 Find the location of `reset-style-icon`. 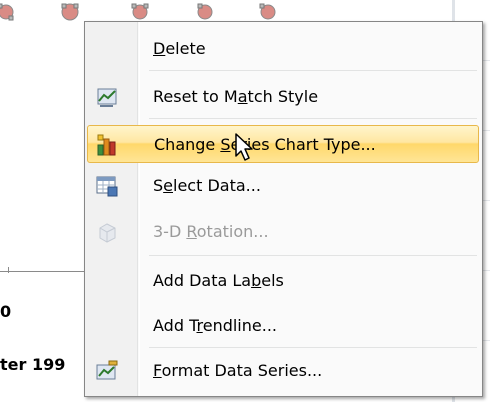

reset-style-icon is located at coordinates (107, 97).